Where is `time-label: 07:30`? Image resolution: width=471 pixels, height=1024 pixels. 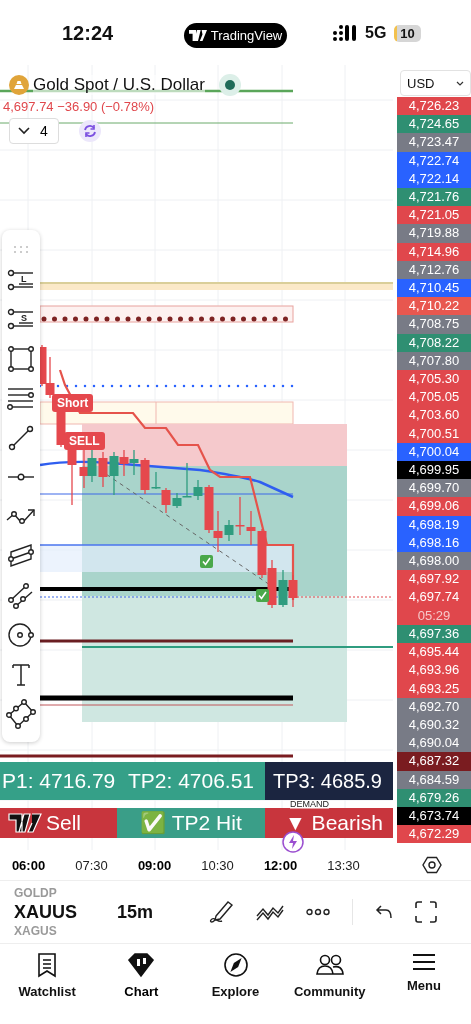
time-label: 07:30 is located at coordinates (91, 865).